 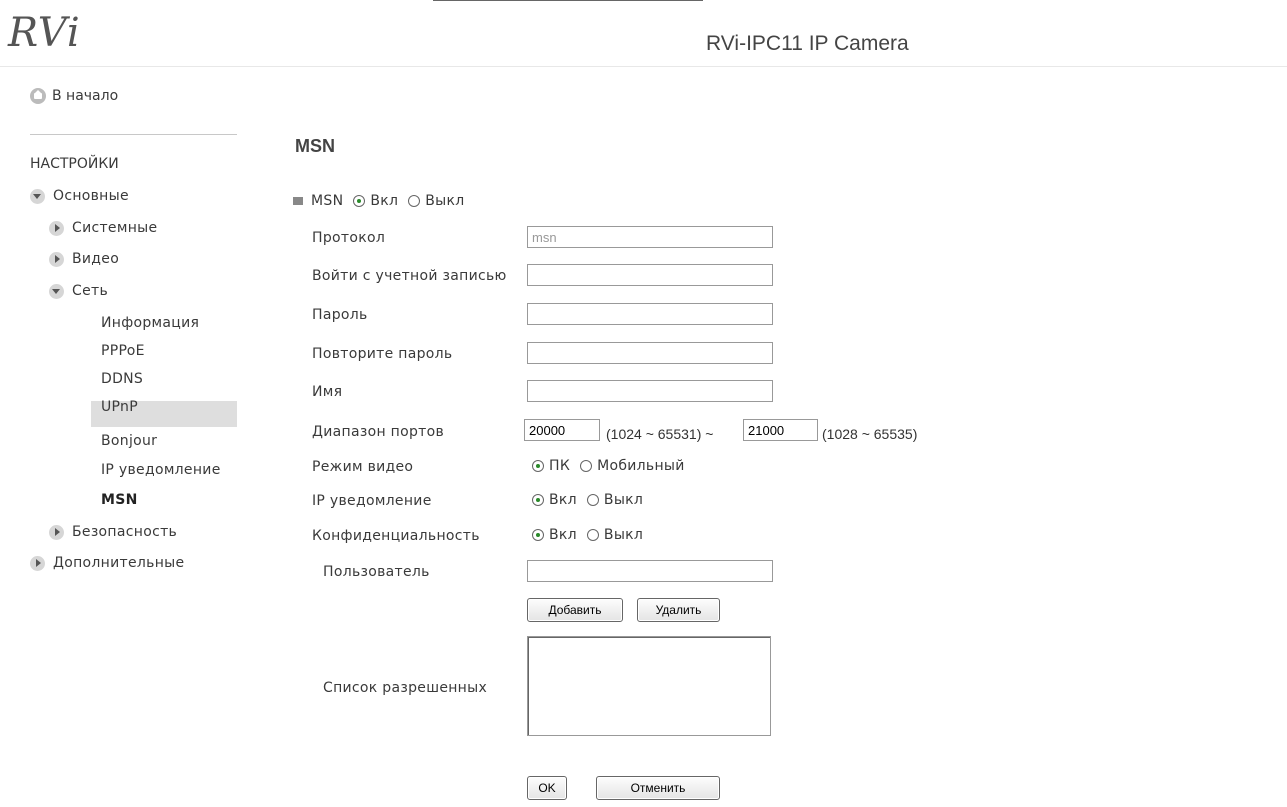 What do you see at coordinates (870, 434) in the screenshot?
I see `port-end-hint: (1028 ~ 65535)` at bounding box center [870, 434].